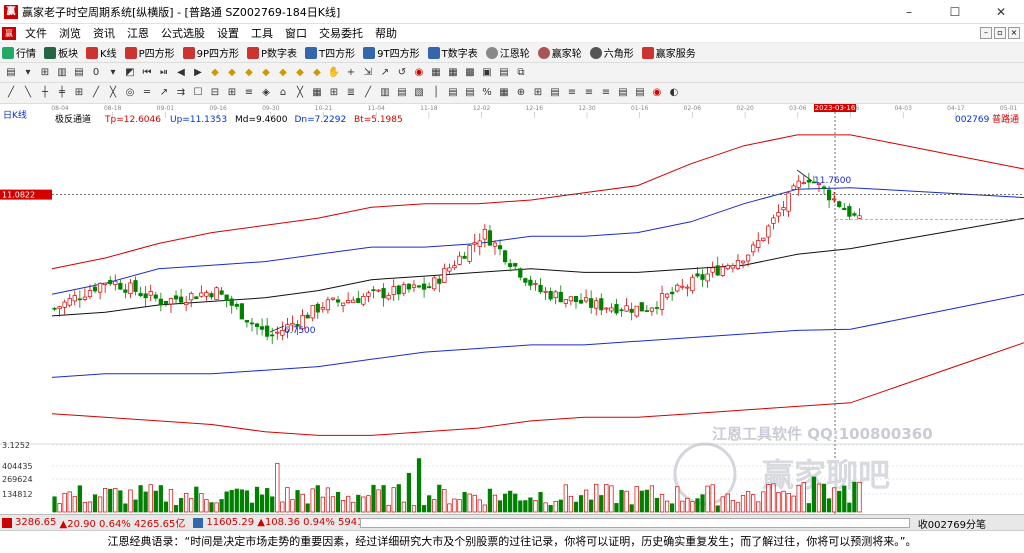 This screenshot has height=553, width=1024. What do you see at coordinates (385, 73) in the screenshot?
I see `chart-tool-icon: ↗` at bounding box center [385, 73].